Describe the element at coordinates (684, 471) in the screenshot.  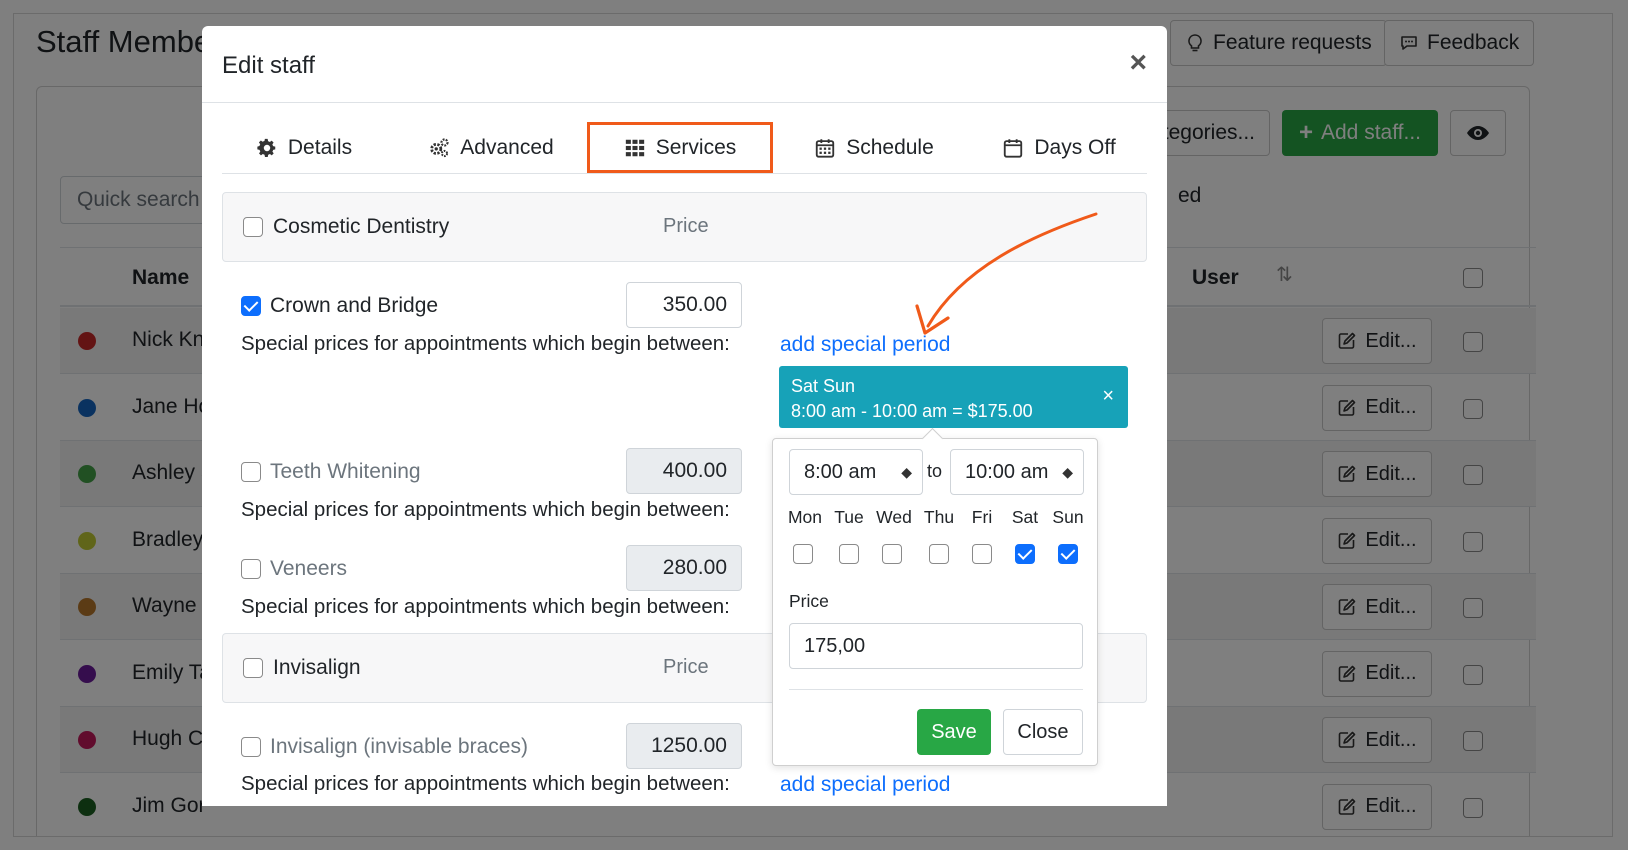
I see `service-price-input: 400.00` at that location.